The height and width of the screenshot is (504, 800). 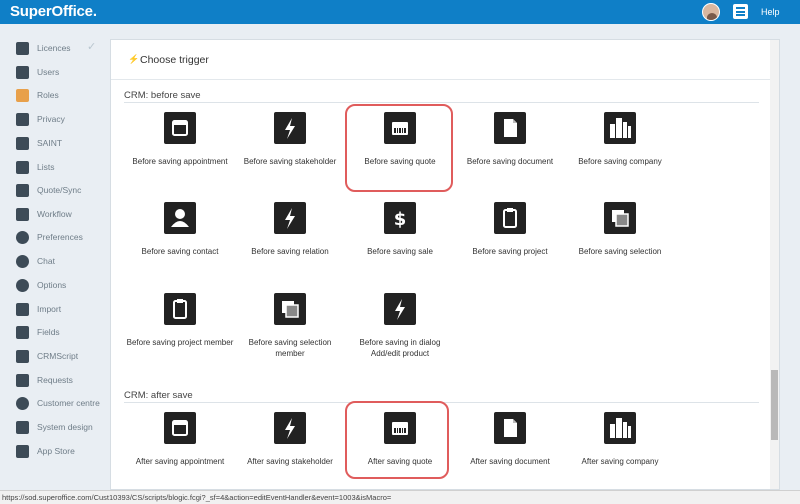 I want to click on sidebar-item-label: System design, so click(x=65, y=427).